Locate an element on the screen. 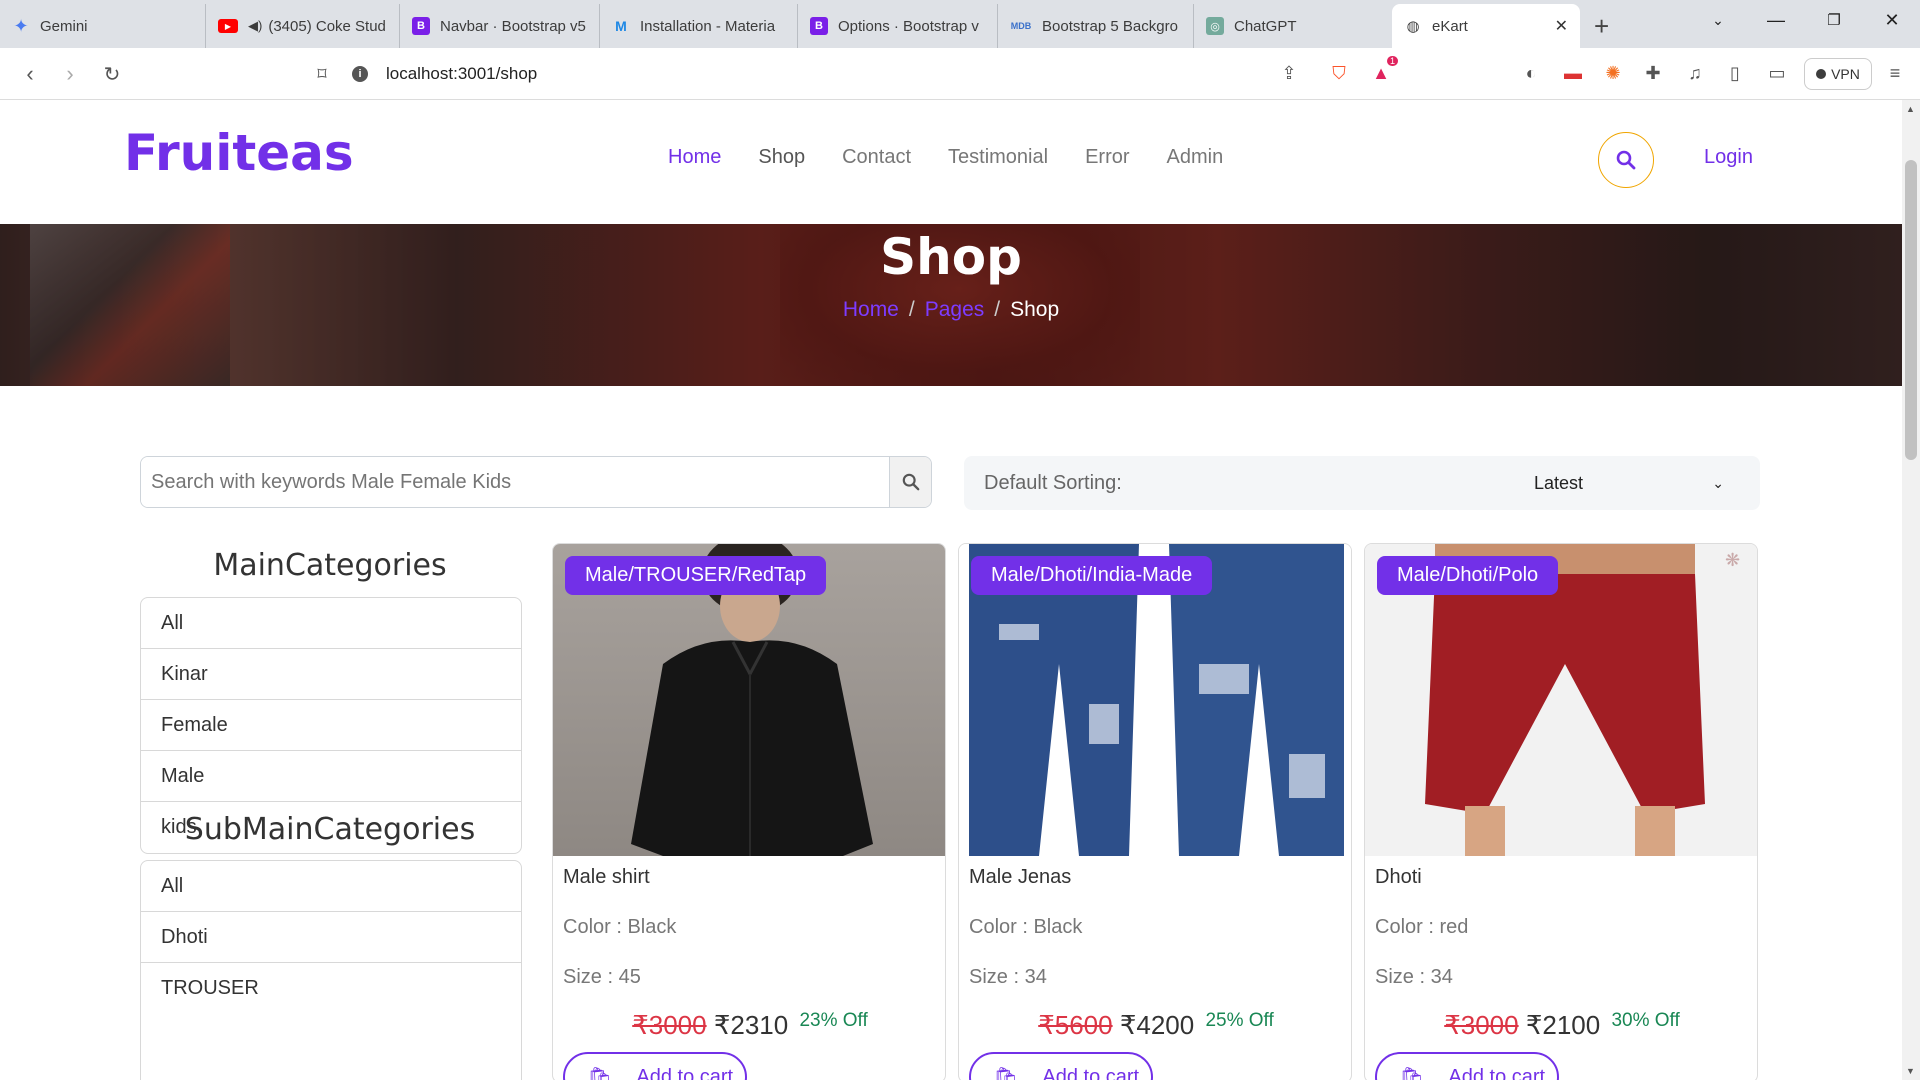 The height and width of the screenshot is (1080, 1920). extension-orange-icon: ✺ is located at coordinates (1613, 73).